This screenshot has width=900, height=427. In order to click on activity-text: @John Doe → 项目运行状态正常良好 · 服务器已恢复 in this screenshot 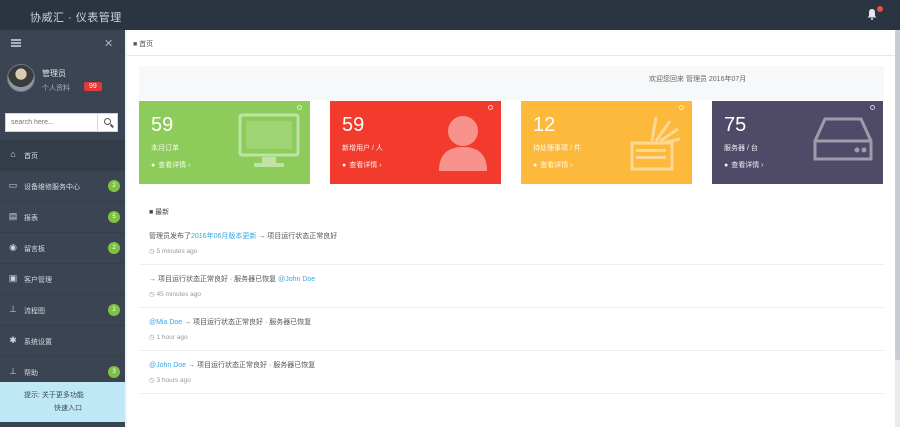, I will do `click(232, 365)`.